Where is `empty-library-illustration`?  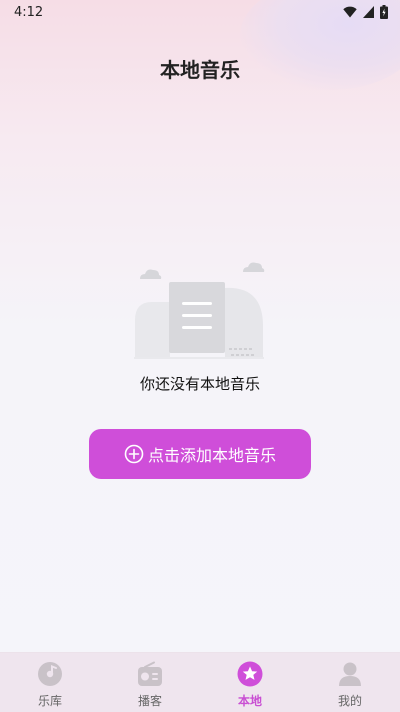 empty-library-illustration is located at coordinates (199, 310).